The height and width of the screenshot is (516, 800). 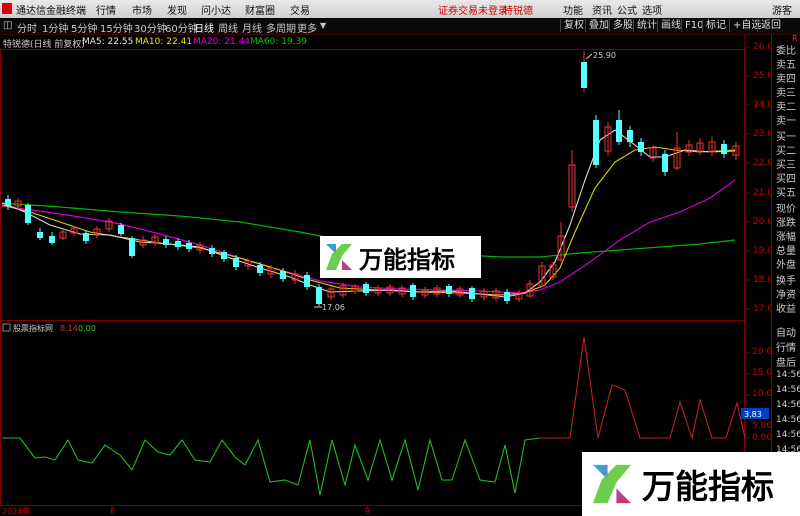 What do you see at coordinates (573, 25) in the screenshot?
I see `btn-fuquan: 复权` at bounding box center [573, 25].